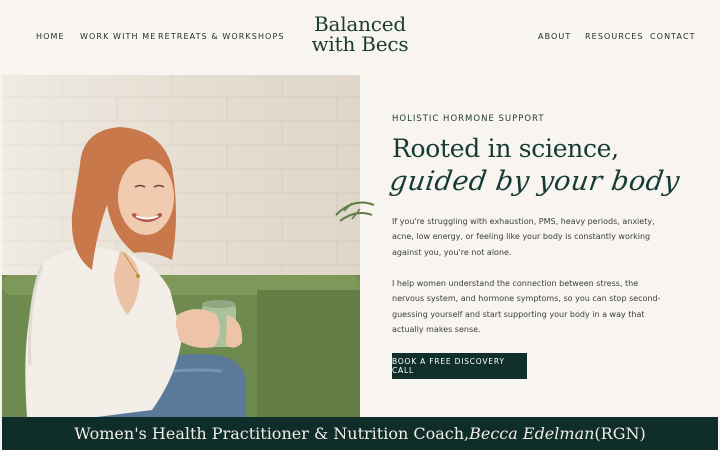  I want to click on hero-script-tagline: guided by your body, so click(534, 181).